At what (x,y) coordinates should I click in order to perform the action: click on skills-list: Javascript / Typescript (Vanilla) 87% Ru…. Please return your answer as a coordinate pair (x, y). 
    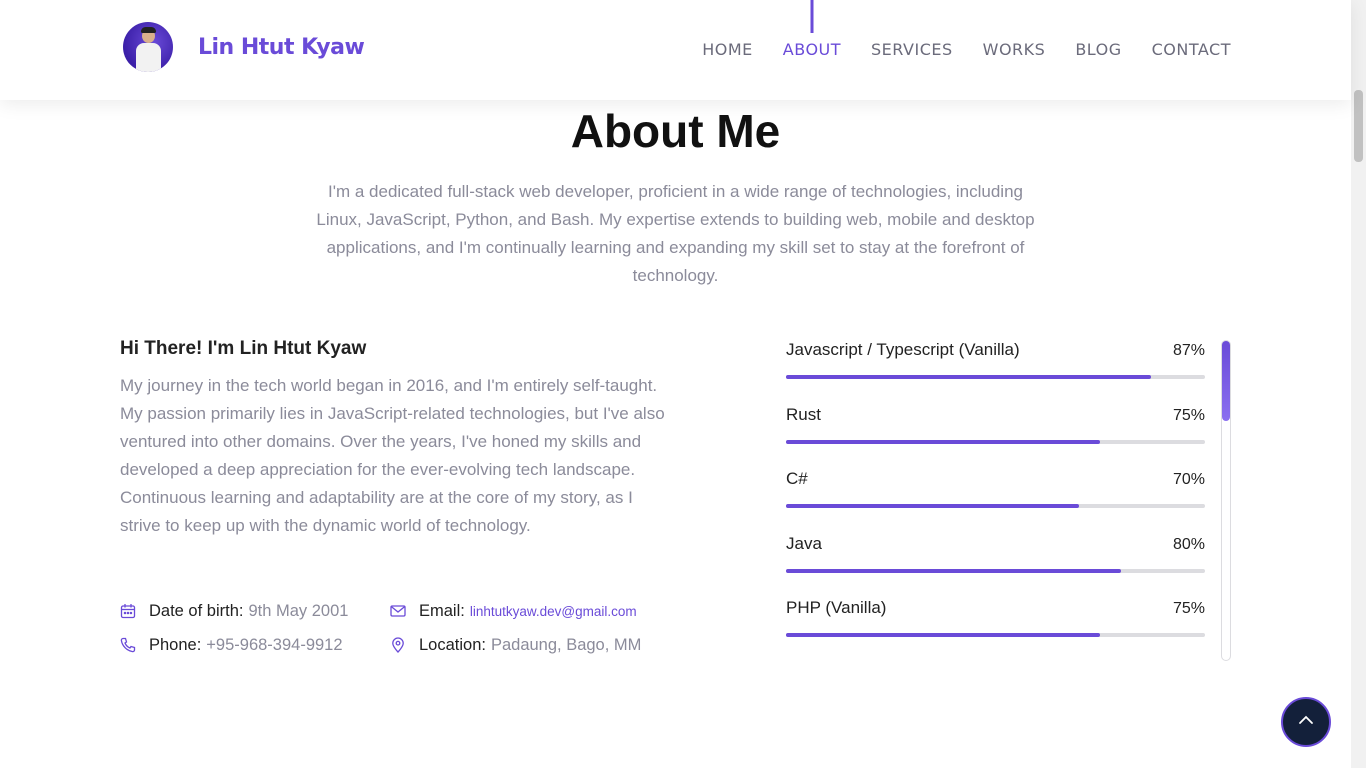
    Looking at the image, I should click on (995, 501).